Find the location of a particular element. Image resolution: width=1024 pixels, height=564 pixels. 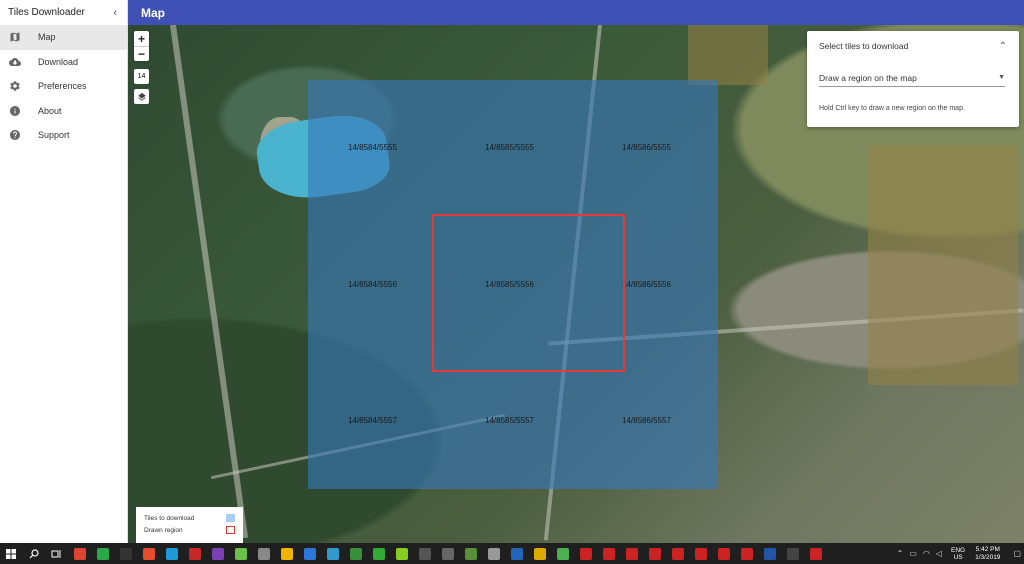

search-button is located at coordinates (33, 553).